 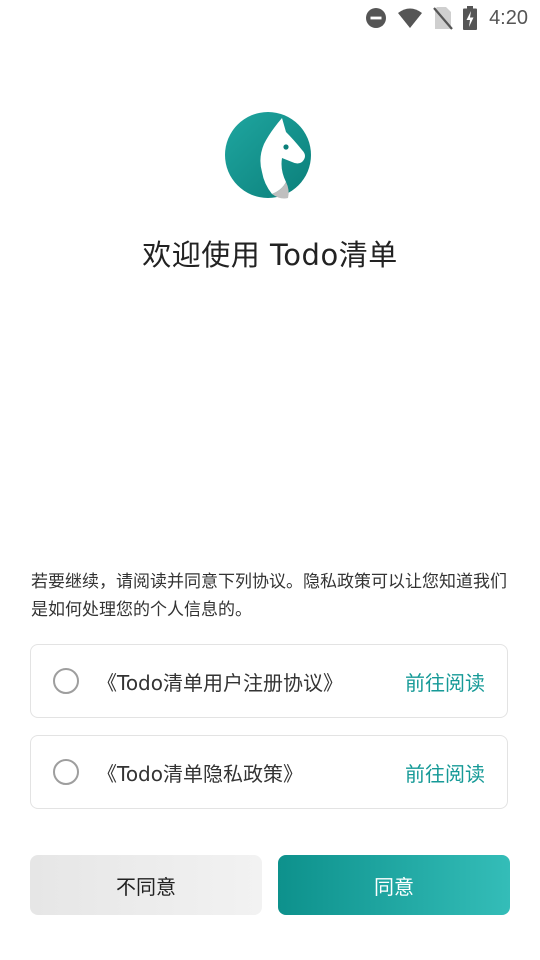 I want to click on status-bar: 4:20, so click(x=270, y=18).